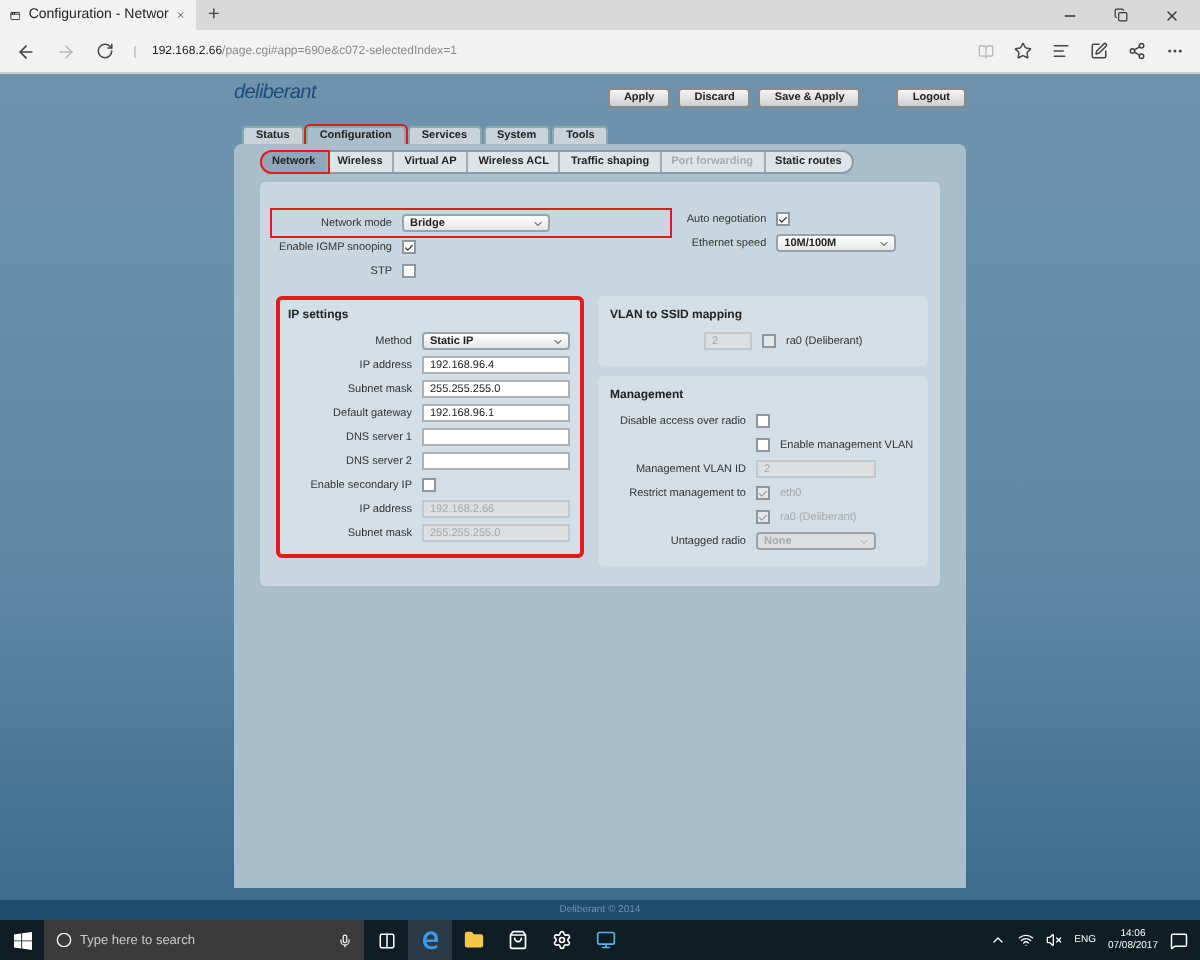 This screenshot has width=1200, height=960. What do you see at coordinates (430, 940) in the screenshot?
I see `browser-icon` at bounding box center [430, 940].